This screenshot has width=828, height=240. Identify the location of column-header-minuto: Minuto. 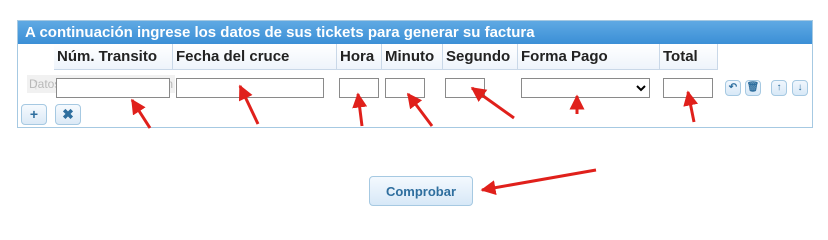
(412, 57).